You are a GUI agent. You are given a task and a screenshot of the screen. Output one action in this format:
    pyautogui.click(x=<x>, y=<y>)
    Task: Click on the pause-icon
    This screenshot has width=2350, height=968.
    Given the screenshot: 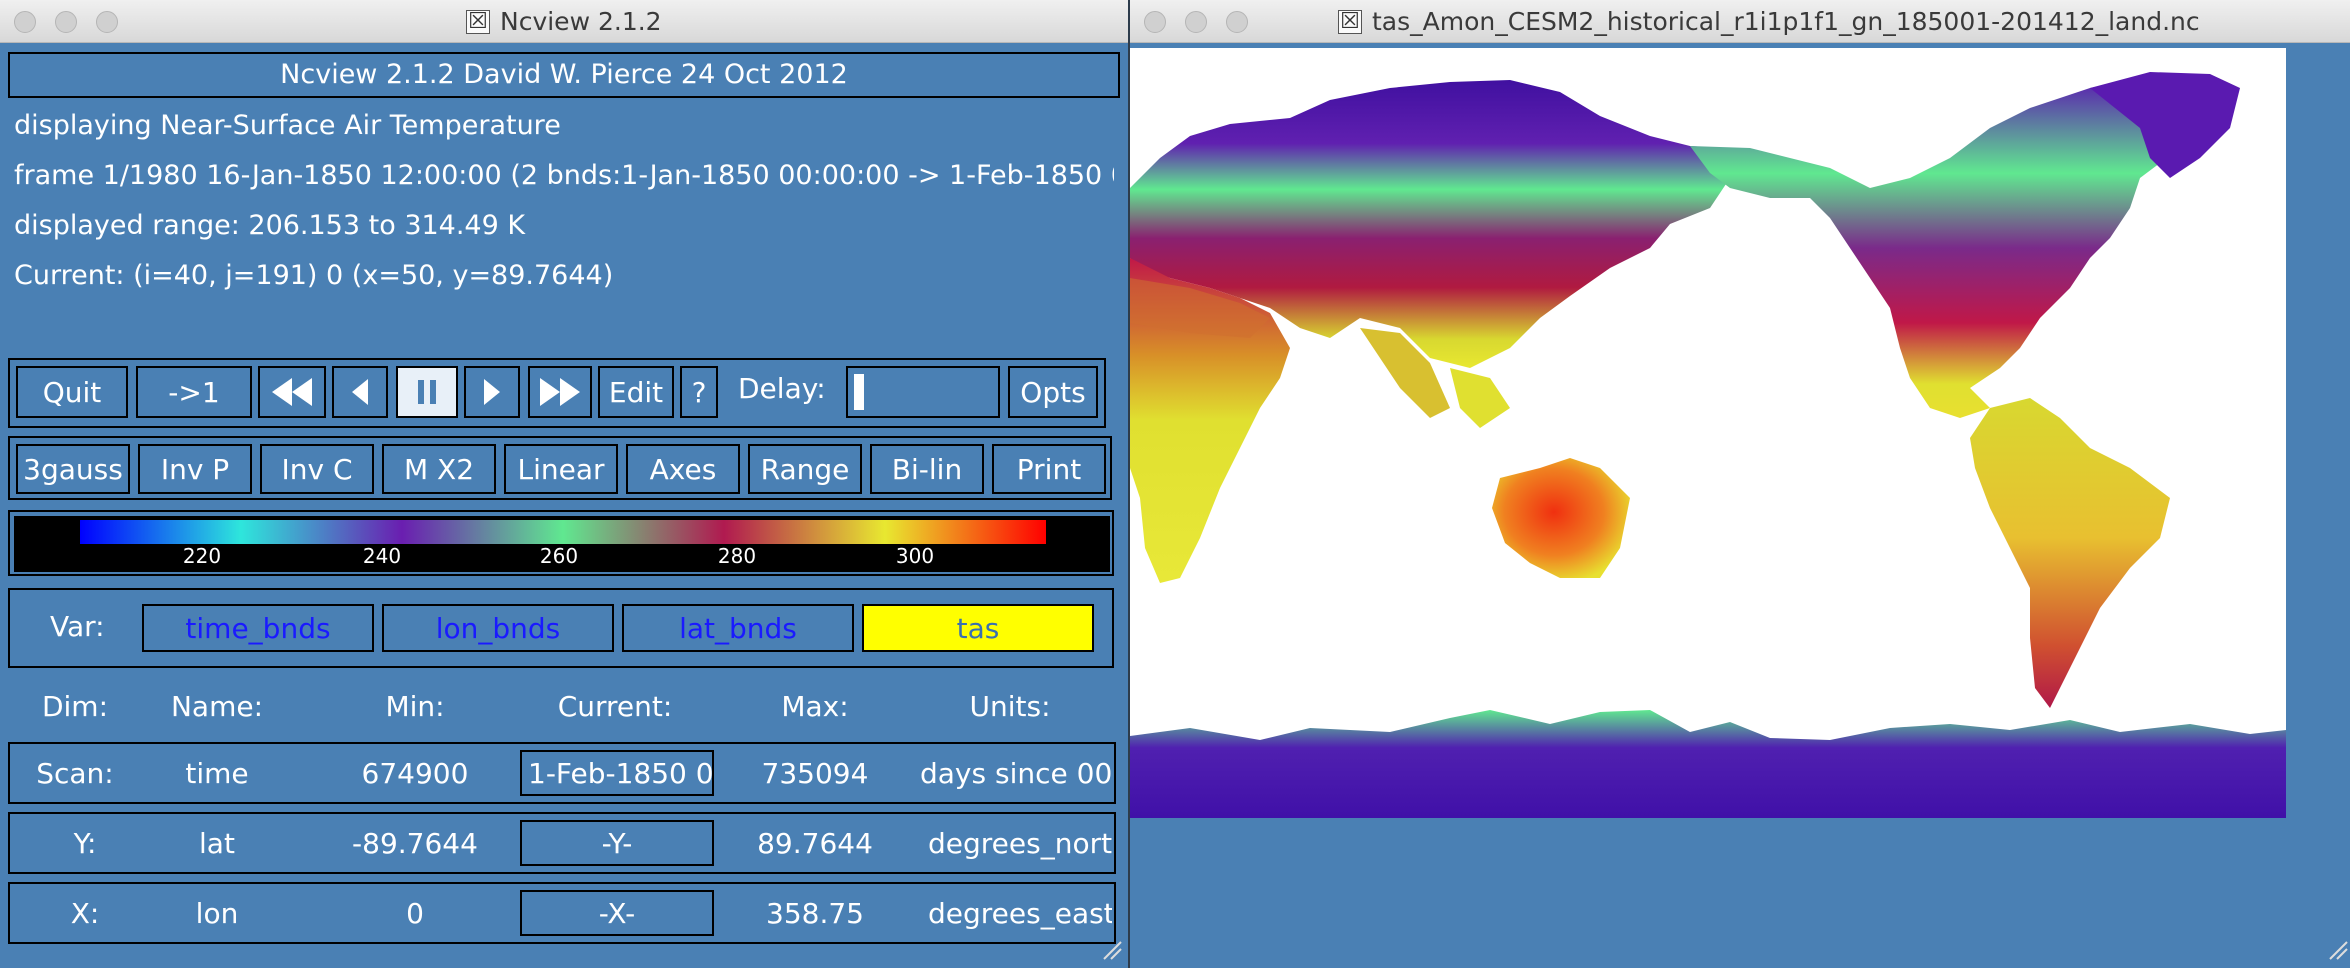 What is the action you would take?
    pyautogui.click(x=427, y=392)
    